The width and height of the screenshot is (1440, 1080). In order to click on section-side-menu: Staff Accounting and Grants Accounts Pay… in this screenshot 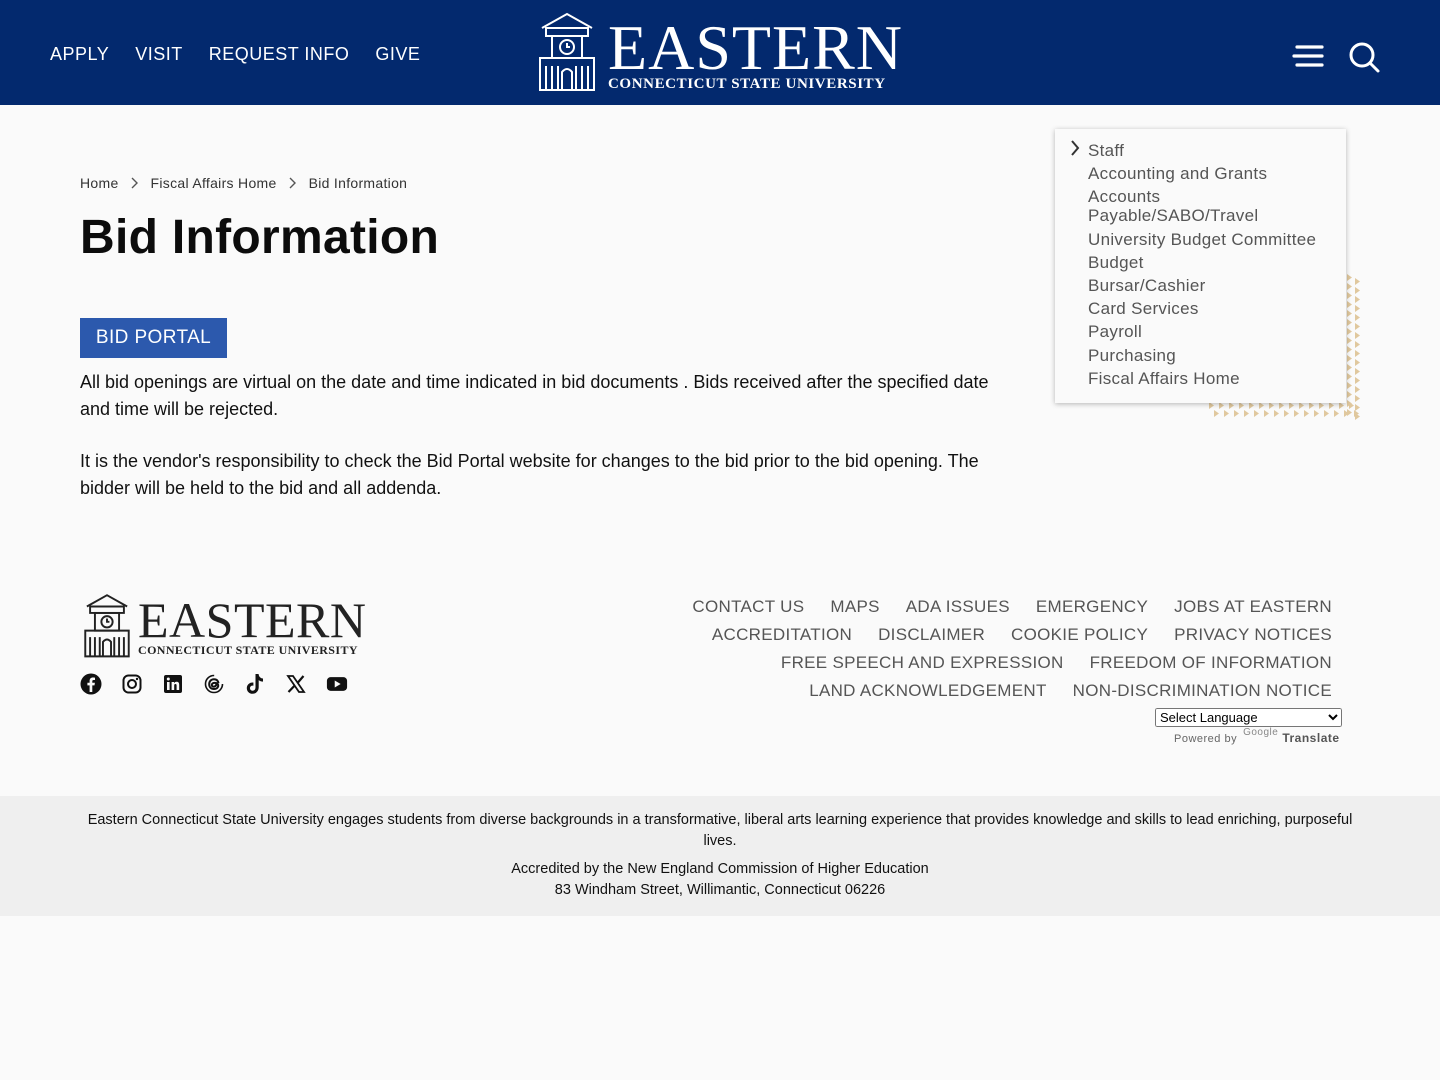, I will do `click(1200, 266)`.